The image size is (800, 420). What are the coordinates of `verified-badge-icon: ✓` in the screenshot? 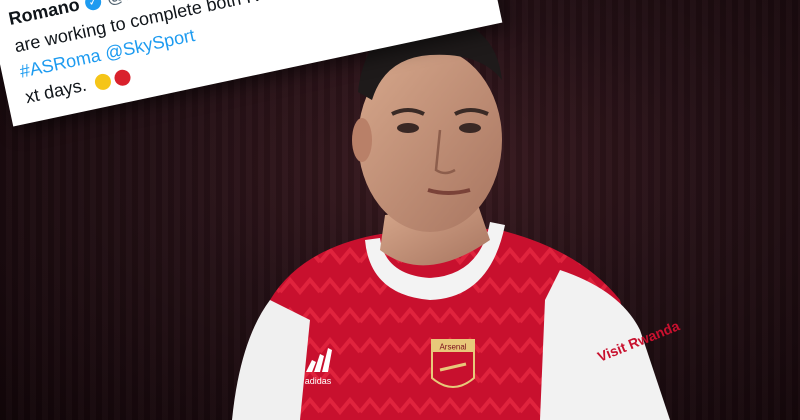 It's located at (93, 6).